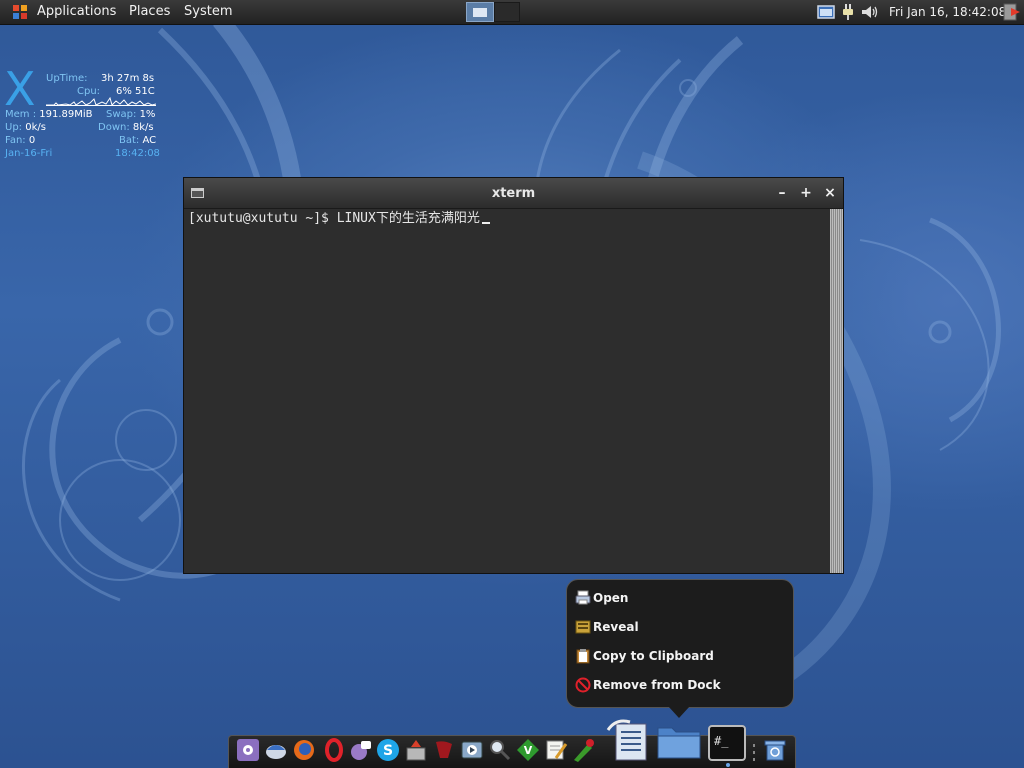 The height and width of the screenshot is (768, 1024). What do you see at coordinates (360, 750) in the screenshot?
I see `pidgin-icon` at bounding box center [360, 750].